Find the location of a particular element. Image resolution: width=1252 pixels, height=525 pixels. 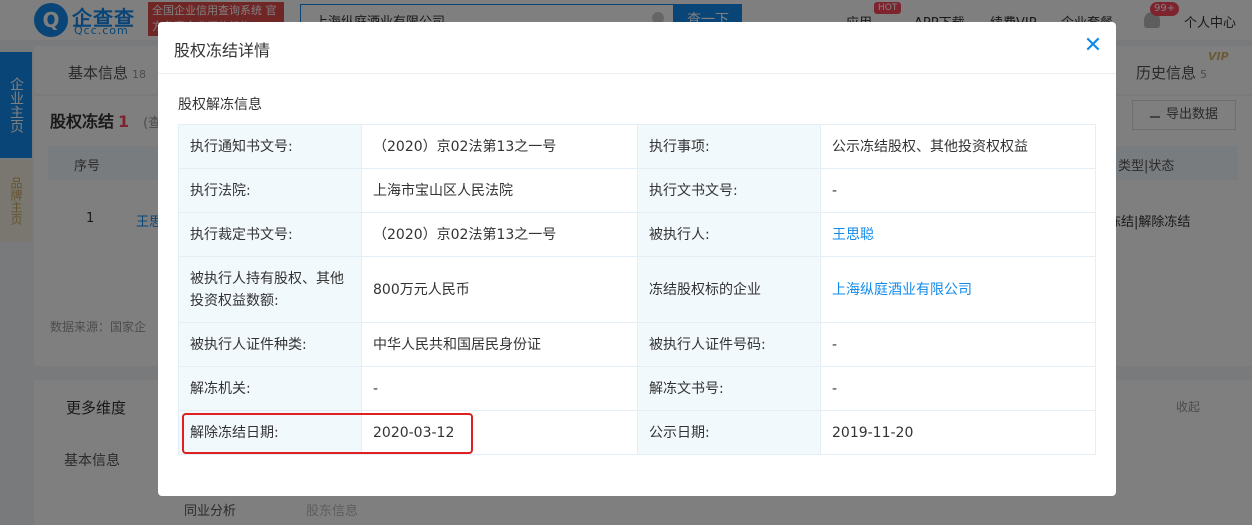

label-ruling-number: 执行裁定书文号: is located at coordinates (270, 234).